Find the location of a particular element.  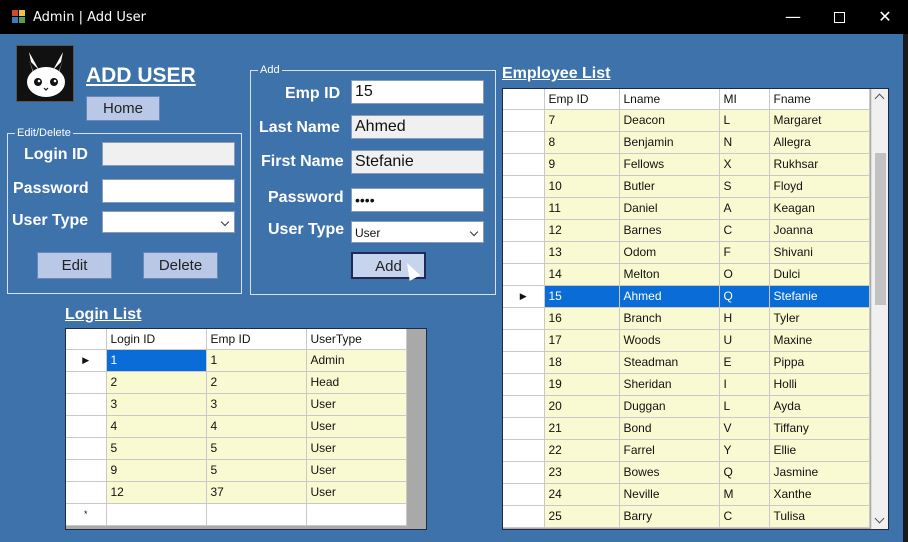

table-cell: Ahmed is located at coordinates (669, 296).